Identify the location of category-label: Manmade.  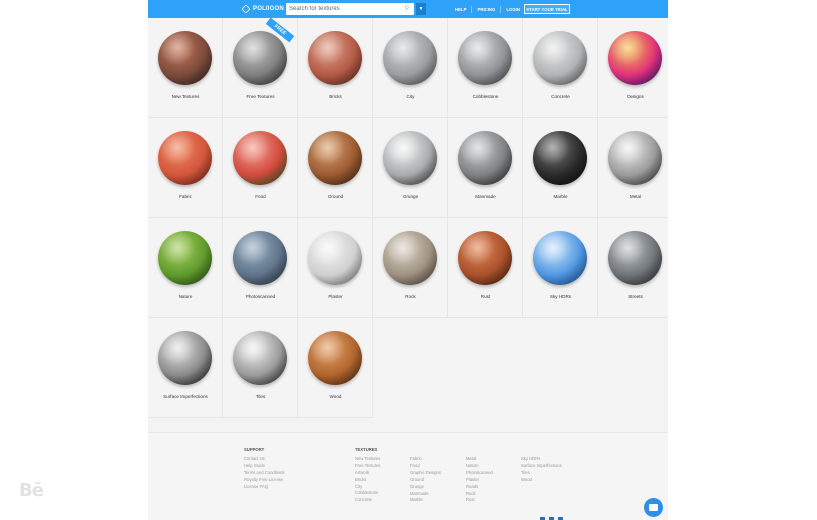
(485, 196).